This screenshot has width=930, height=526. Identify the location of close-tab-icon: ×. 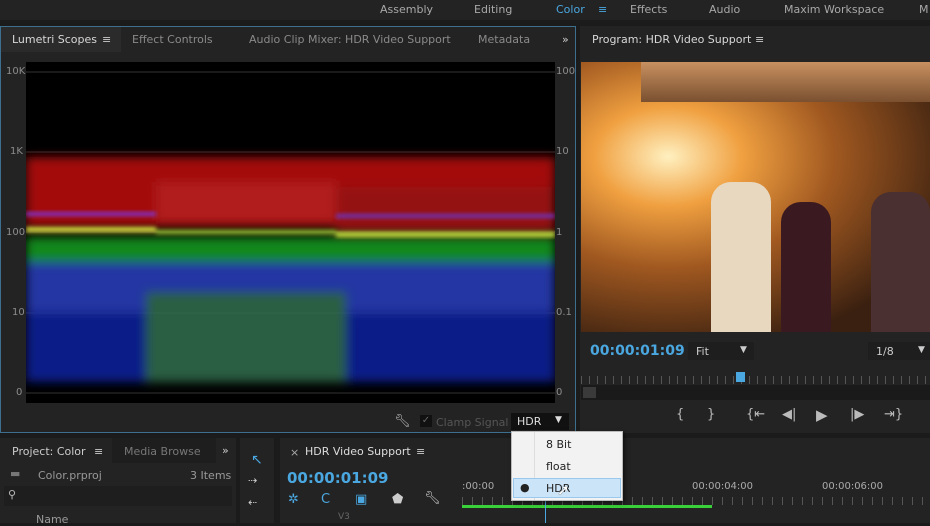
(294, 452).